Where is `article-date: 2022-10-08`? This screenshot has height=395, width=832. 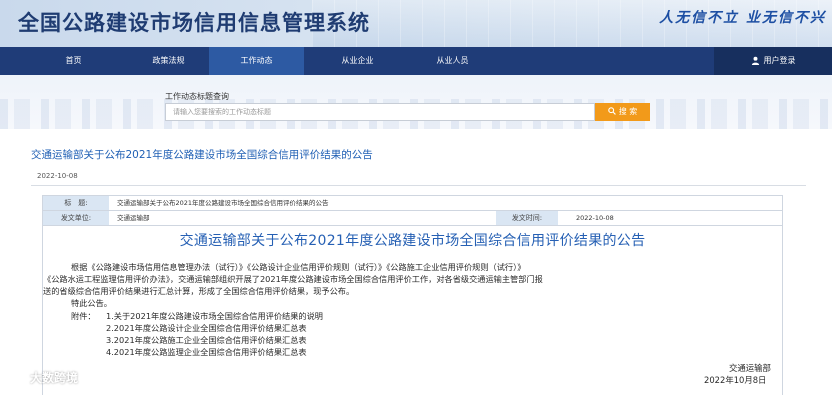 article-date: 2022-10-08 is located at coordinates (57, 176).